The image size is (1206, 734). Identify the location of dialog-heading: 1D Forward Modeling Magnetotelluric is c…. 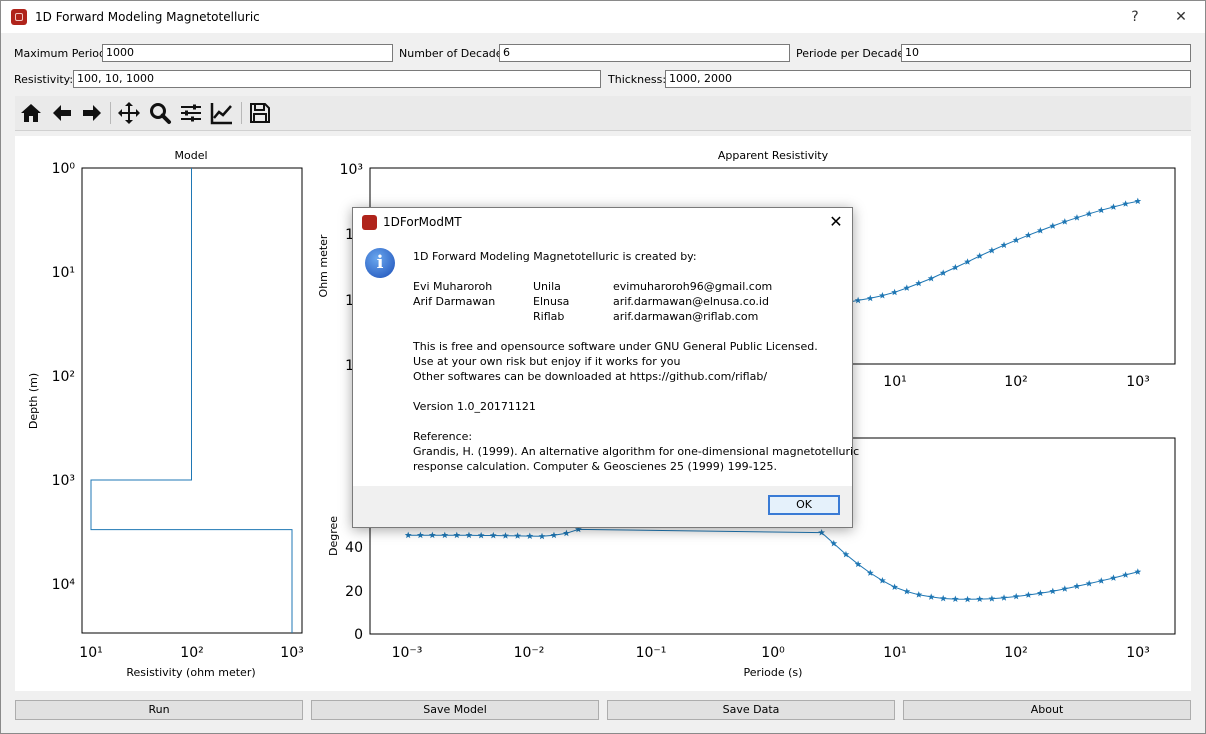
(555, 256).